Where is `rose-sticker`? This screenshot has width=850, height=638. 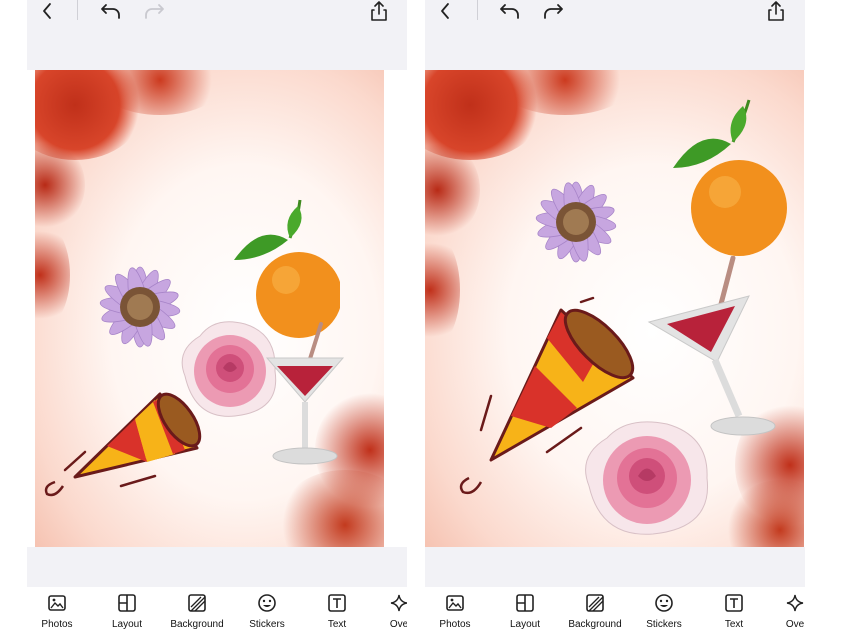
rose-sticker is located at coordinates (647, 478).